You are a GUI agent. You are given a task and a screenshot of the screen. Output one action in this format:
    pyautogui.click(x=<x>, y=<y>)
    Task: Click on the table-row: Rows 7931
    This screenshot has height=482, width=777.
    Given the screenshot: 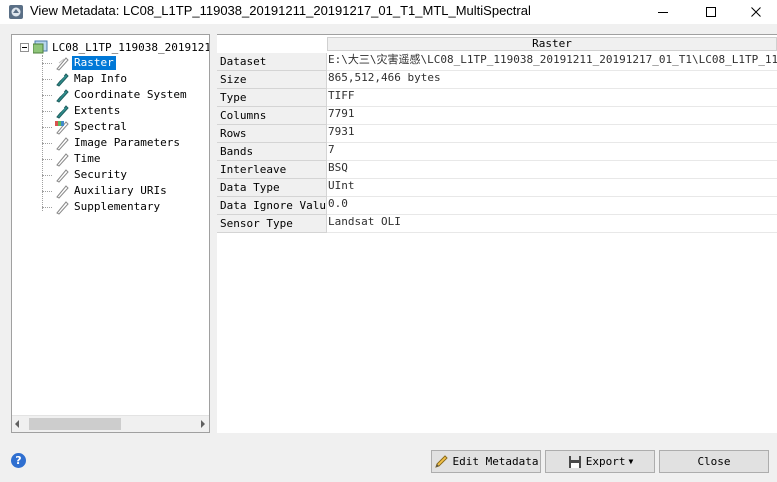 What is the action you would take?
    pyautogui.click(x=497, y=134)
    